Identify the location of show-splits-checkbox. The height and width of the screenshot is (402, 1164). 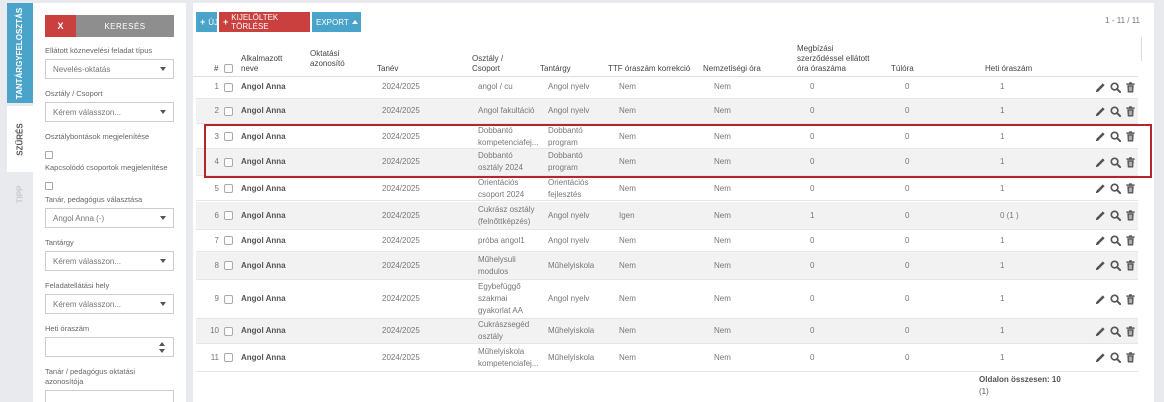
(49, 155).